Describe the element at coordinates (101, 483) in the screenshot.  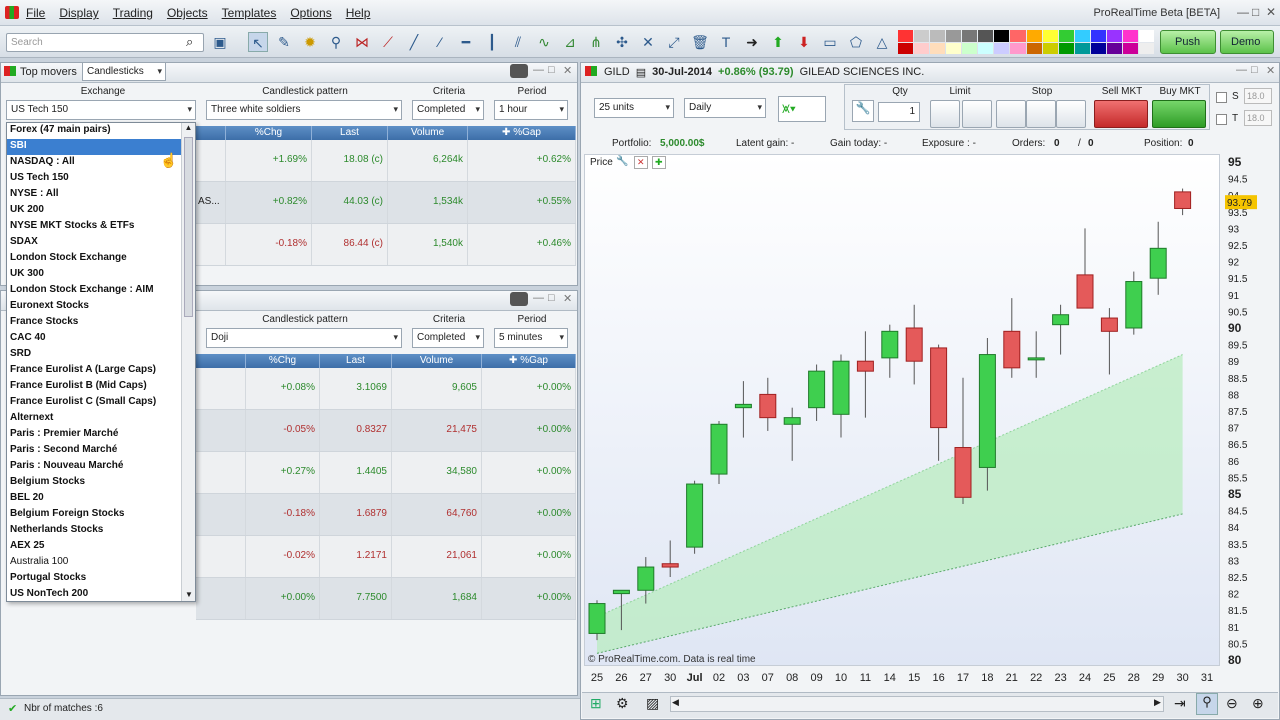
I see `dropdown-item: Belgium Stocks` at that location.